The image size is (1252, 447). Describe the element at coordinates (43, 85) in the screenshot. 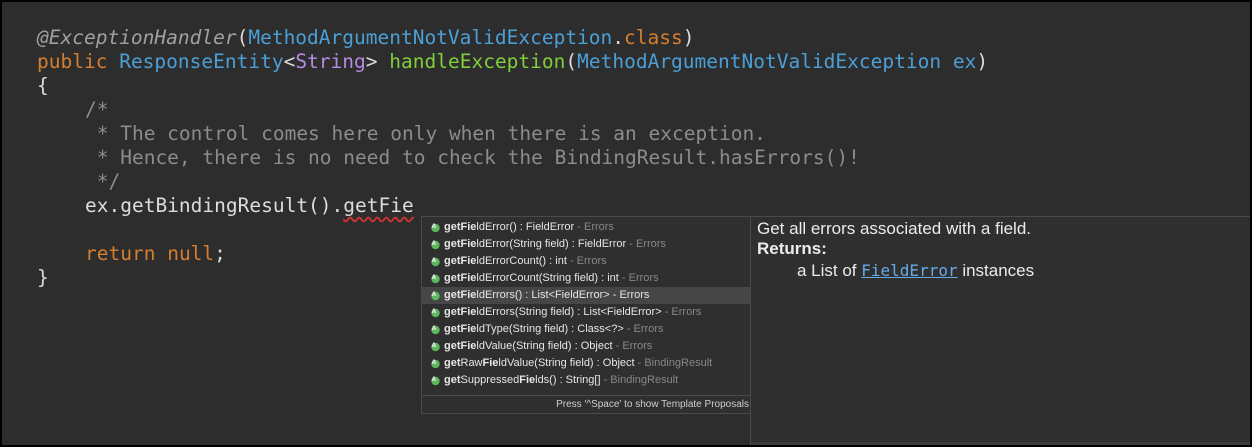

I see `code-line-open-brace: {` at that location.